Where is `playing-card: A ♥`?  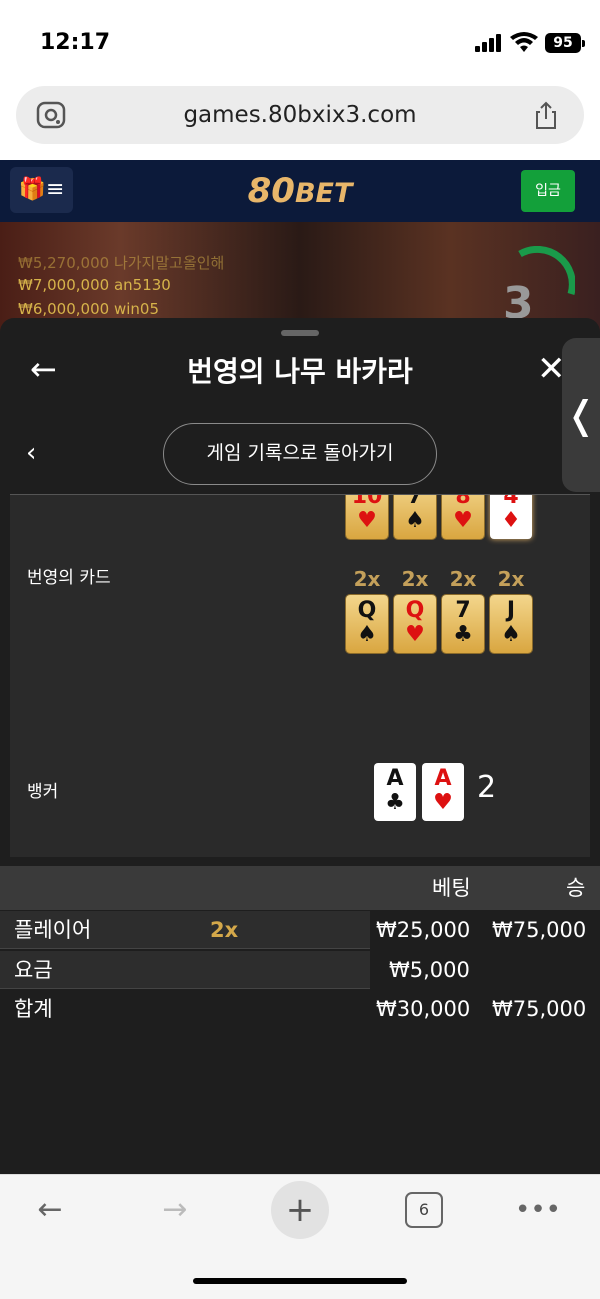
playing-card: A ♥ is located at coordinates (443, 792).